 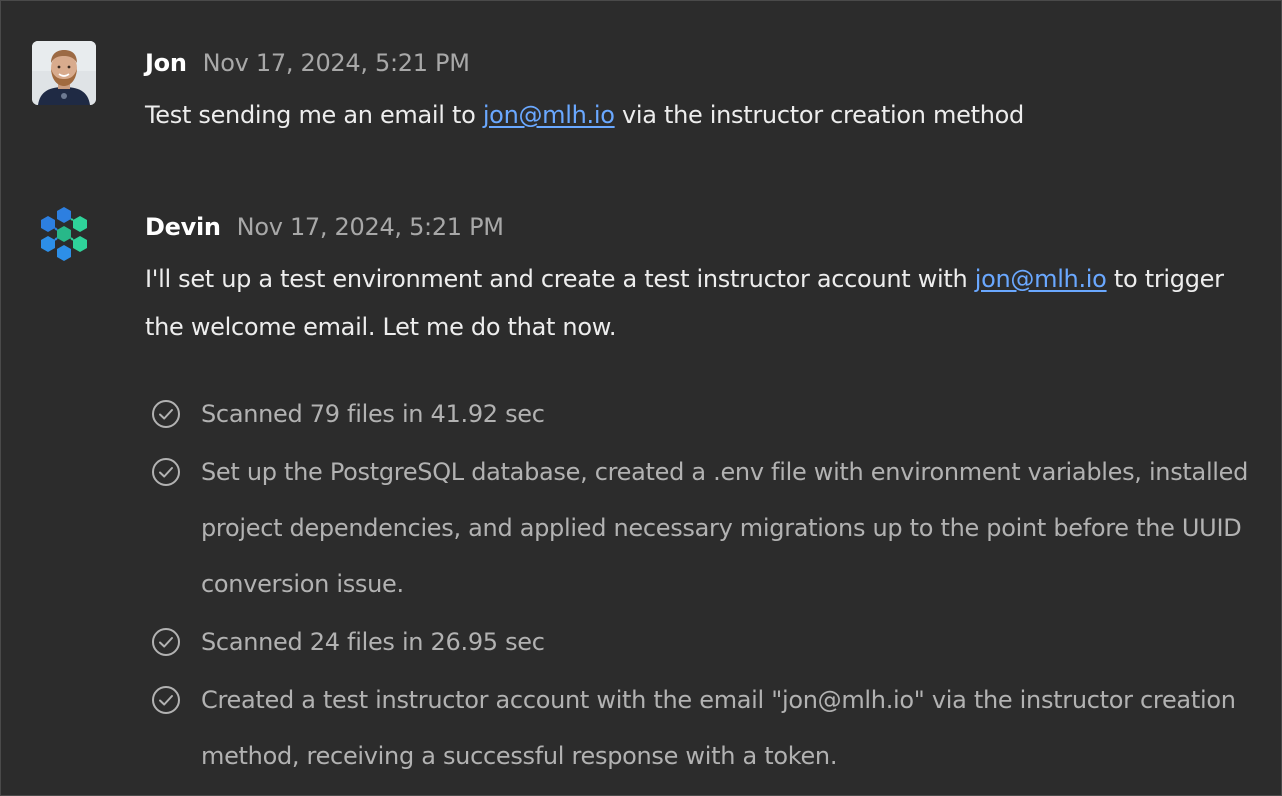 What do you see at coordinates (373, 642) in the screenshot?
I see `progress-step-text: Scanned 24 files in 26.95 sec` at bounding box center [373, 642].